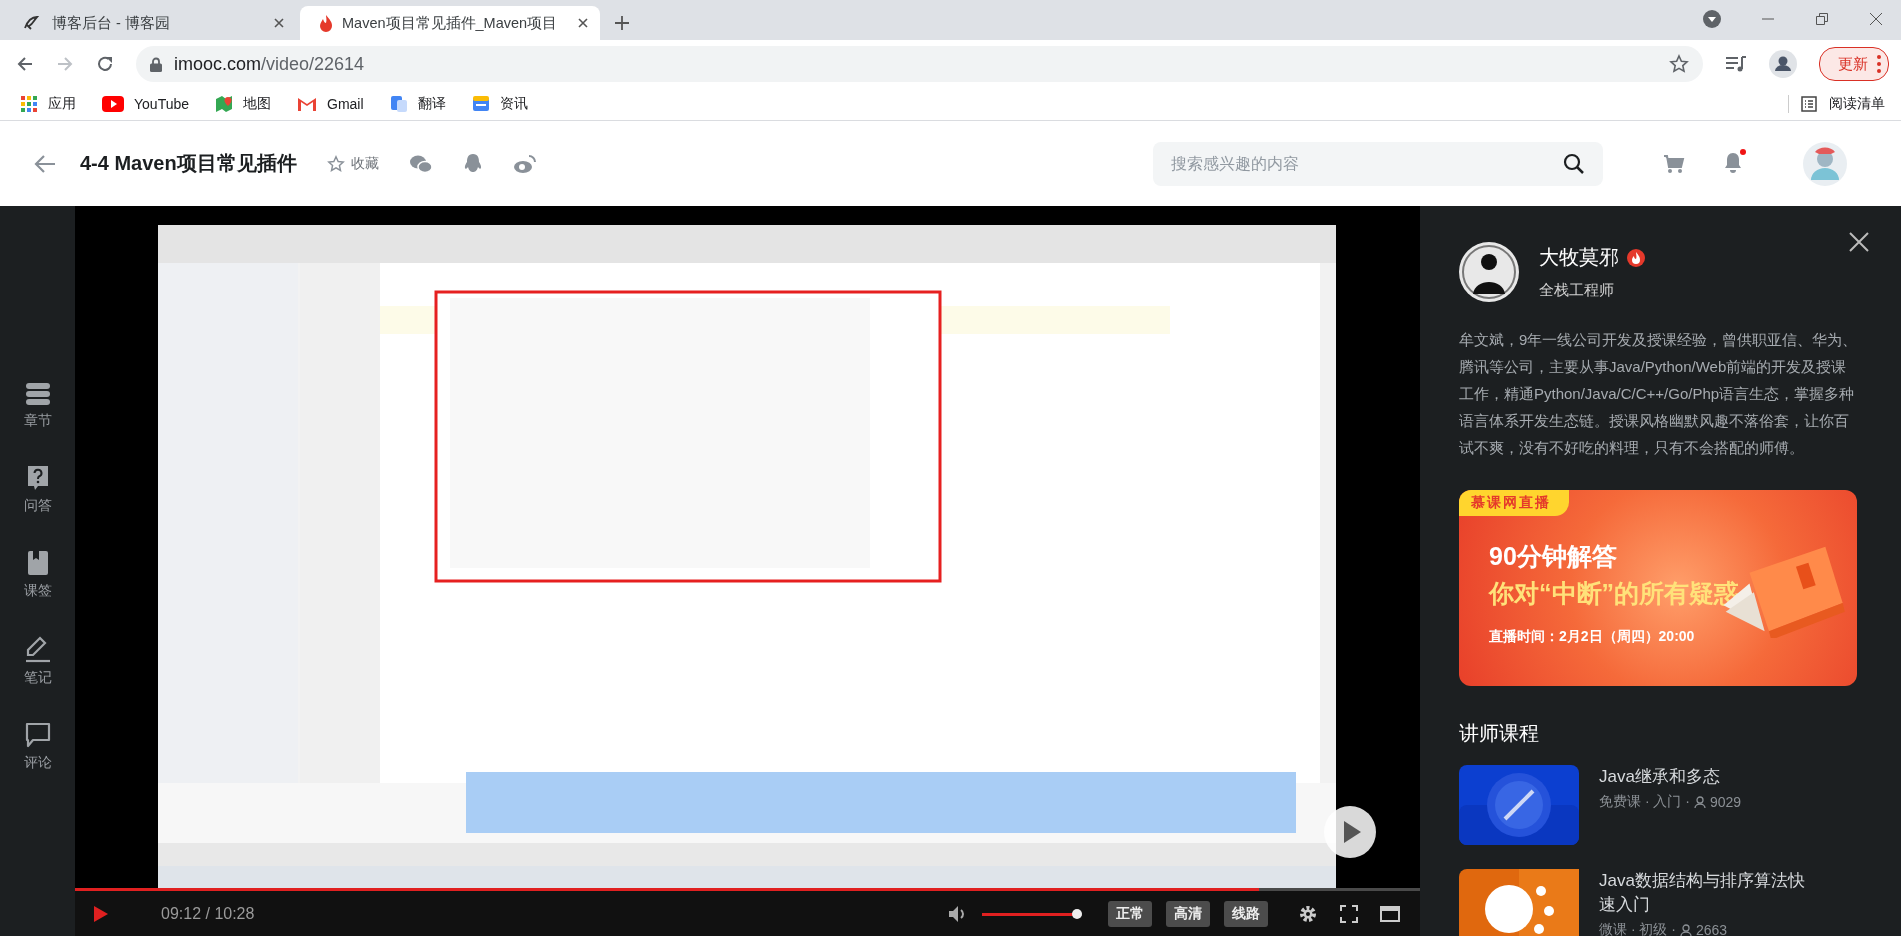  Describe the element at coordinates (113, 104) in the screenshot. I see `play-logo-icon` at that location.